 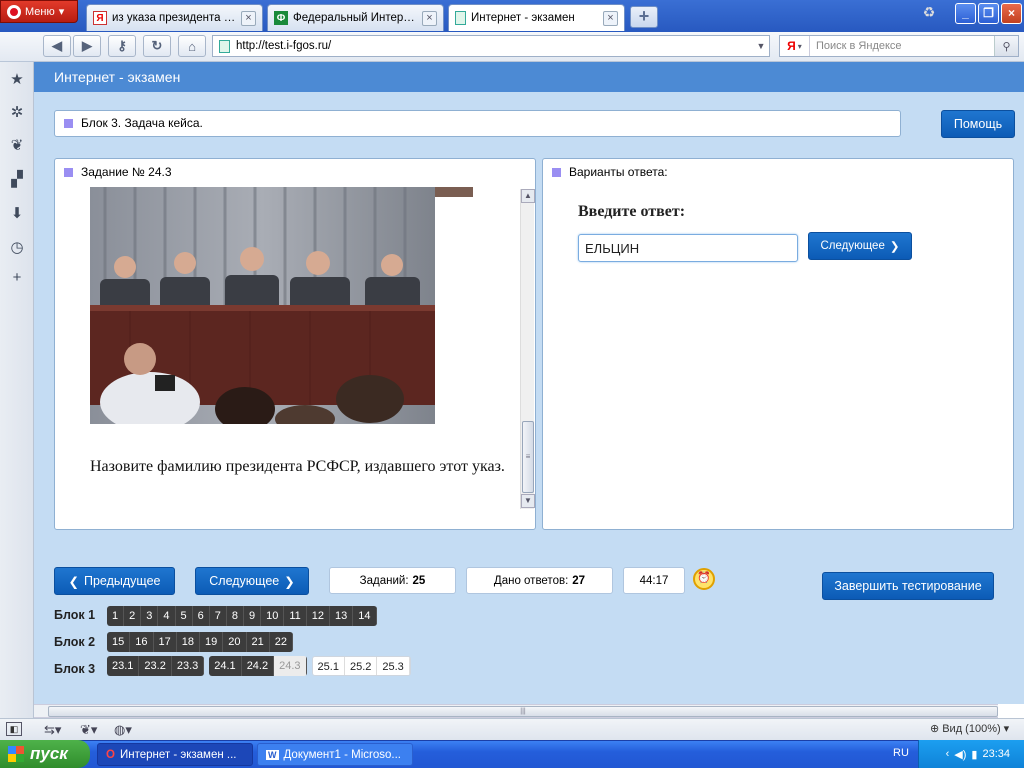 What do you see at coordinates (88, 730) in the screenshot?
I see `unite-status-icon: ❦▾` at bounding box center [88, 730].